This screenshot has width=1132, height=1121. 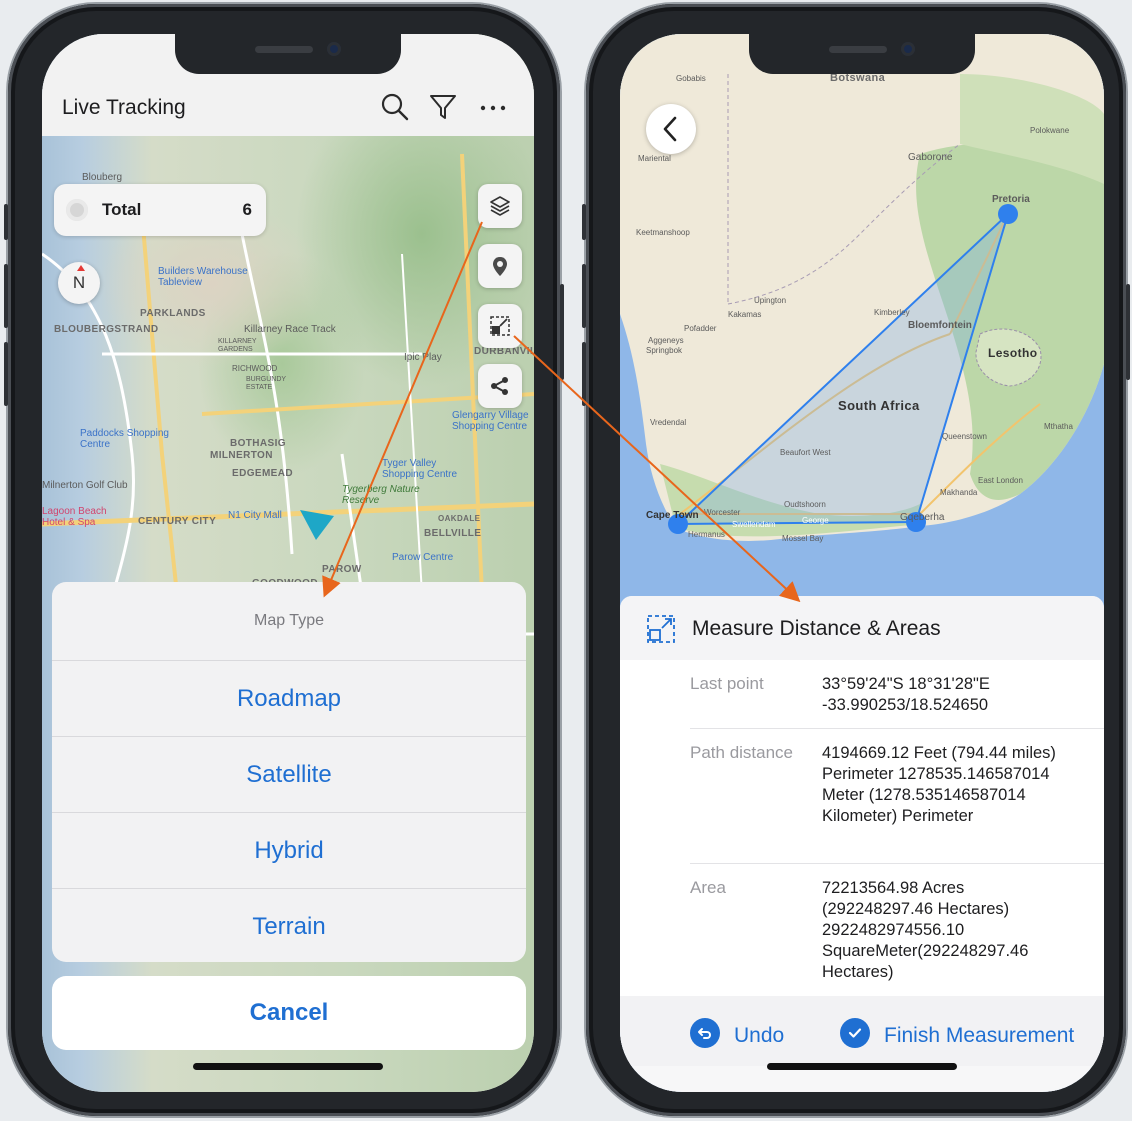 I want to click on map-label-city: Pofadder, so click(x=700, y=328).